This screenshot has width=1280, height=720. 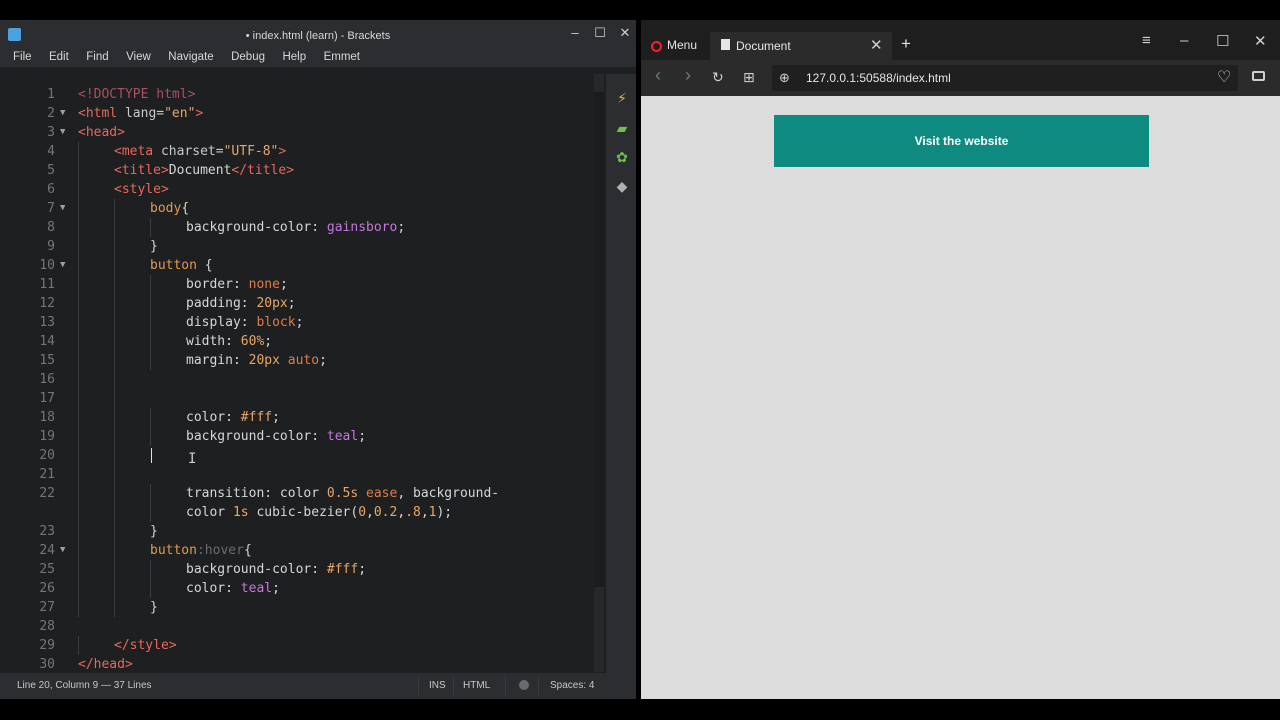 I want to click on browser-maximize-button: ☐, so click(x=1222, y=41).